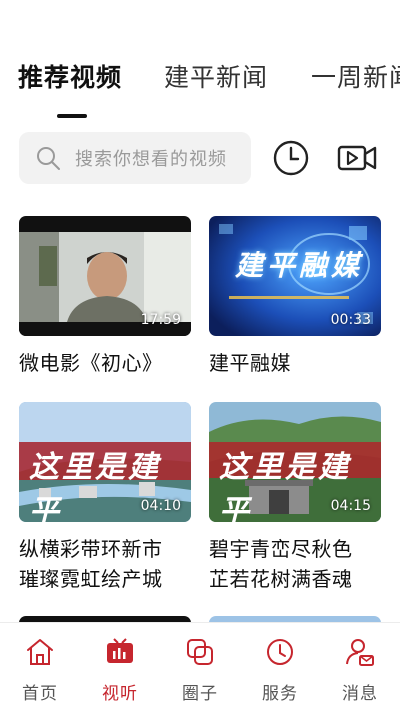 This screenshot has width=400, height=711. I want to click on bottom-navigation: 首页 视听 圈子 服务 消息, so click(200, 666).